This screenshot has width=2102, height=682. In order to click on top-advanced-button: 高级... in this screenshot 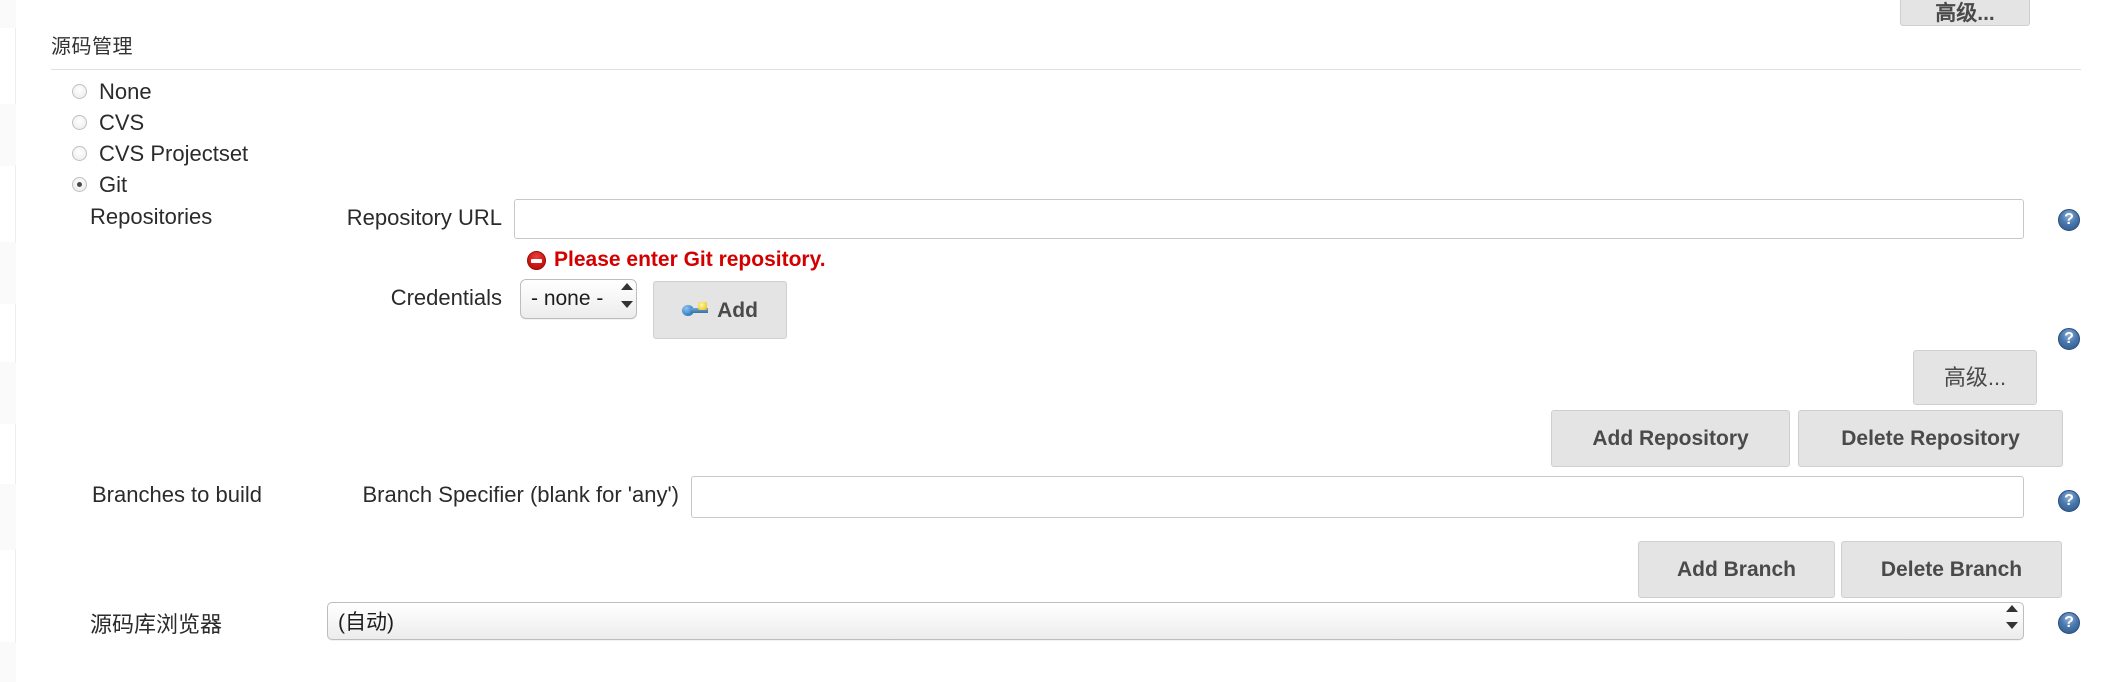, I will do `click(1965, 13)`.